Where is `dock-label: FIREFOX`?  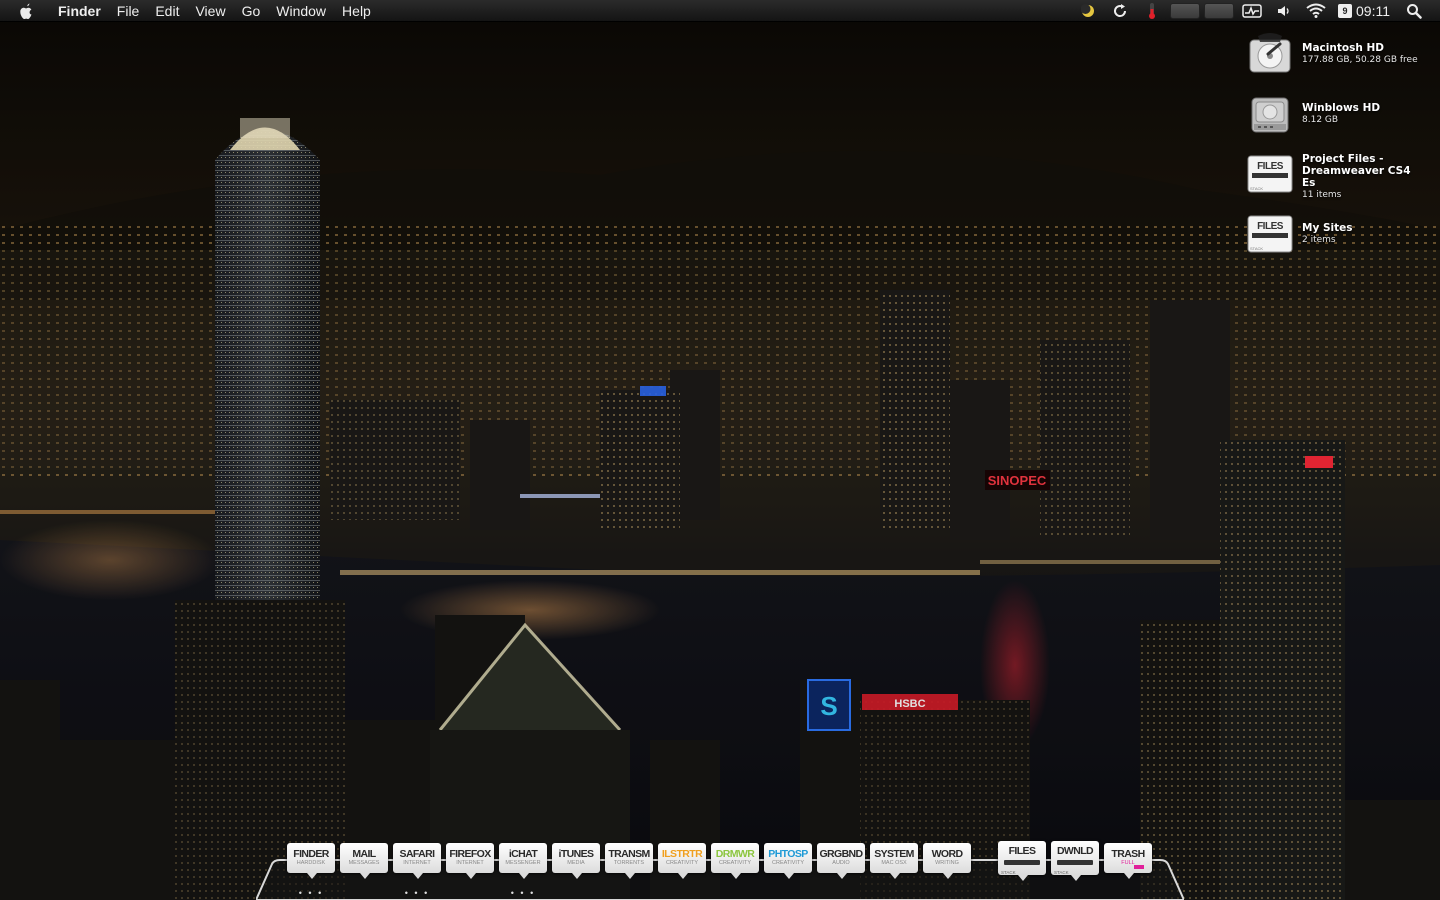 dock-label: FIREFOX is located at coordinates (470, 854).